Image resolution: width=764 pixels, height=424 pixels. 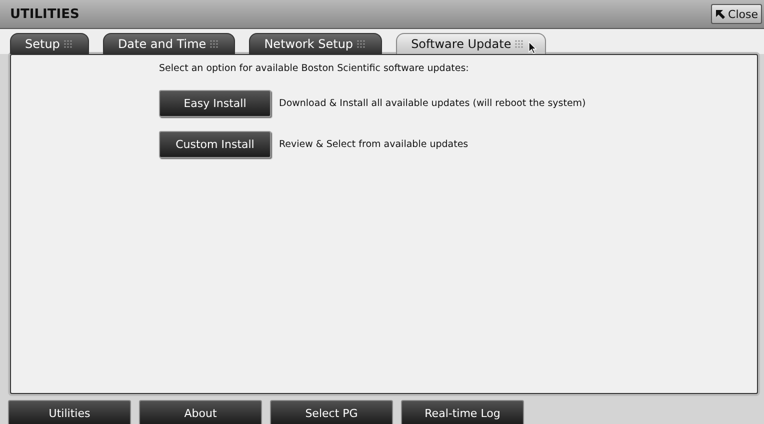 I want to click on option-description: Review & Select from available updates, so click(x=373, y=144).